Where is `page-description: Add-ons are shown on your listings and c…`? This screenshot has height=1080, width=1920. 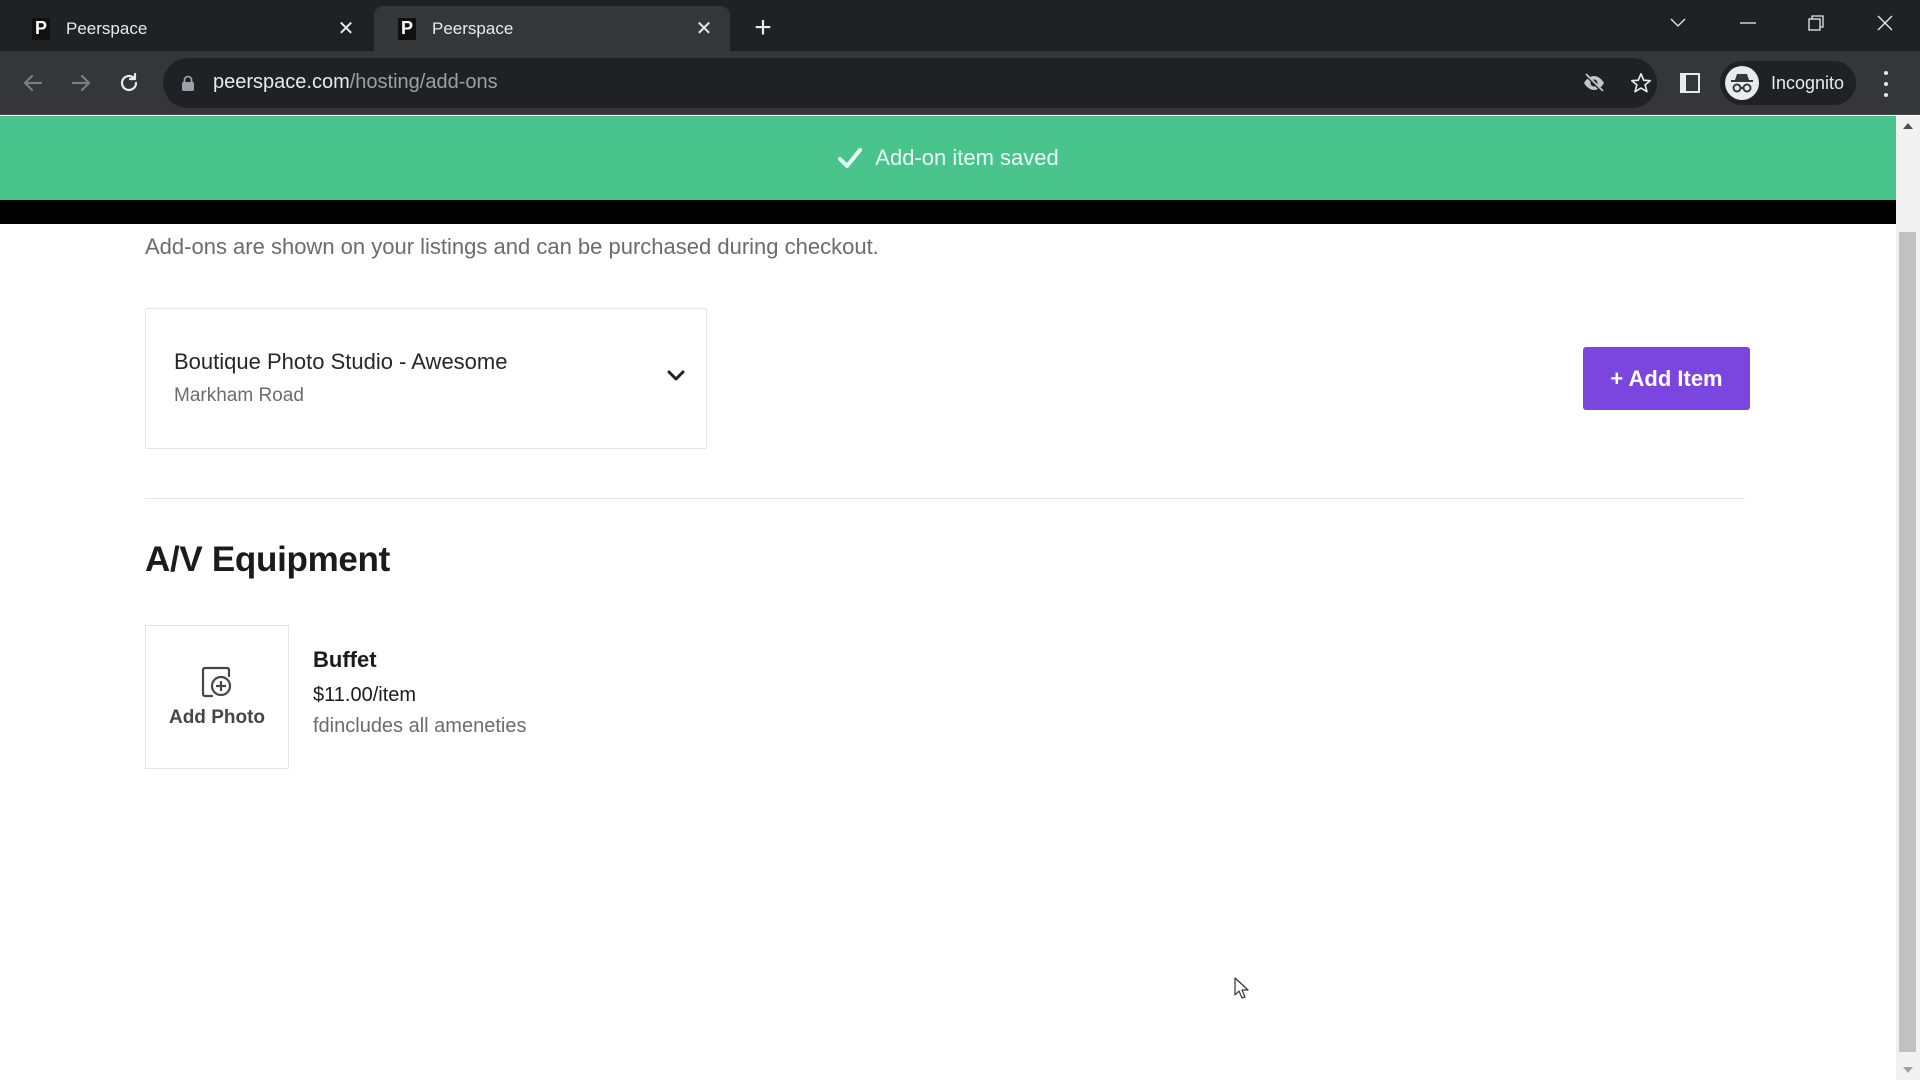 page-description: Add-ons are shown on your listings and c… is located at coordinates (512, 246).